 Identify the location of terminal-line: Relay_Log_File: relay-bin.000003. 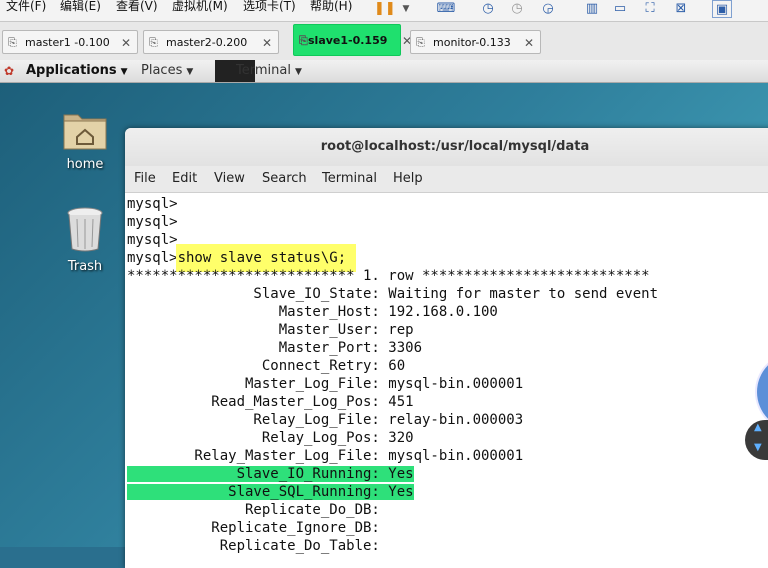
(325, 420).